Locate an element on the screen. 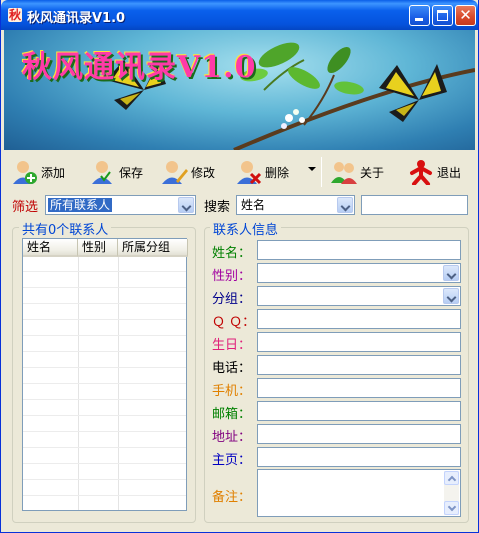  form-row-qq: Ｑ Ｑ： is located at coordinates (337, 319).